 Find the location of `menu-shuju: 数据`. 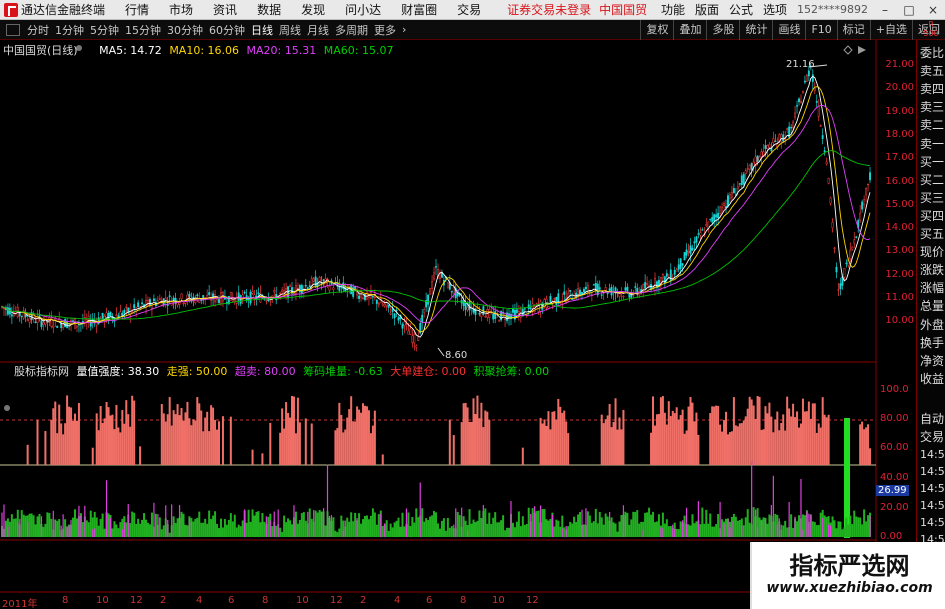

menu-shuju: 数据 is located at coordinates (269, 9).